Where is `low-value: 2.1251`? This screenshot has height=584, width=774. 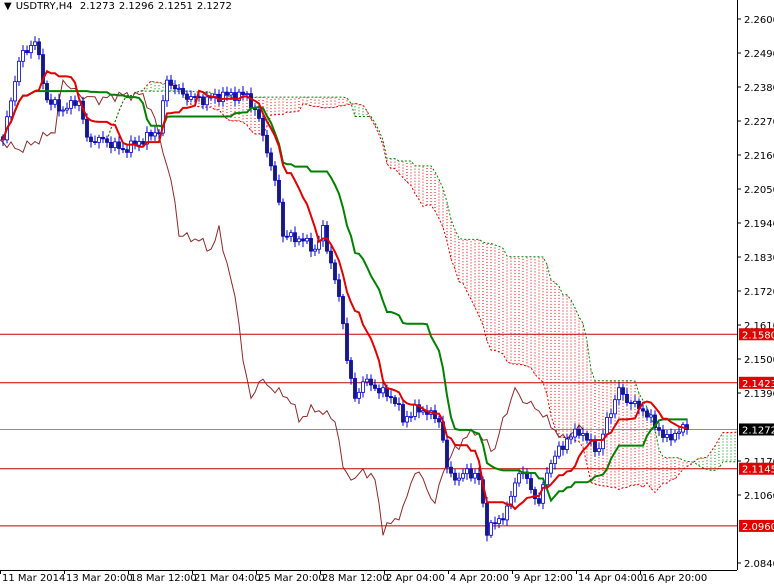
low-value: 2.1251 is located at coordinates (175, 6).